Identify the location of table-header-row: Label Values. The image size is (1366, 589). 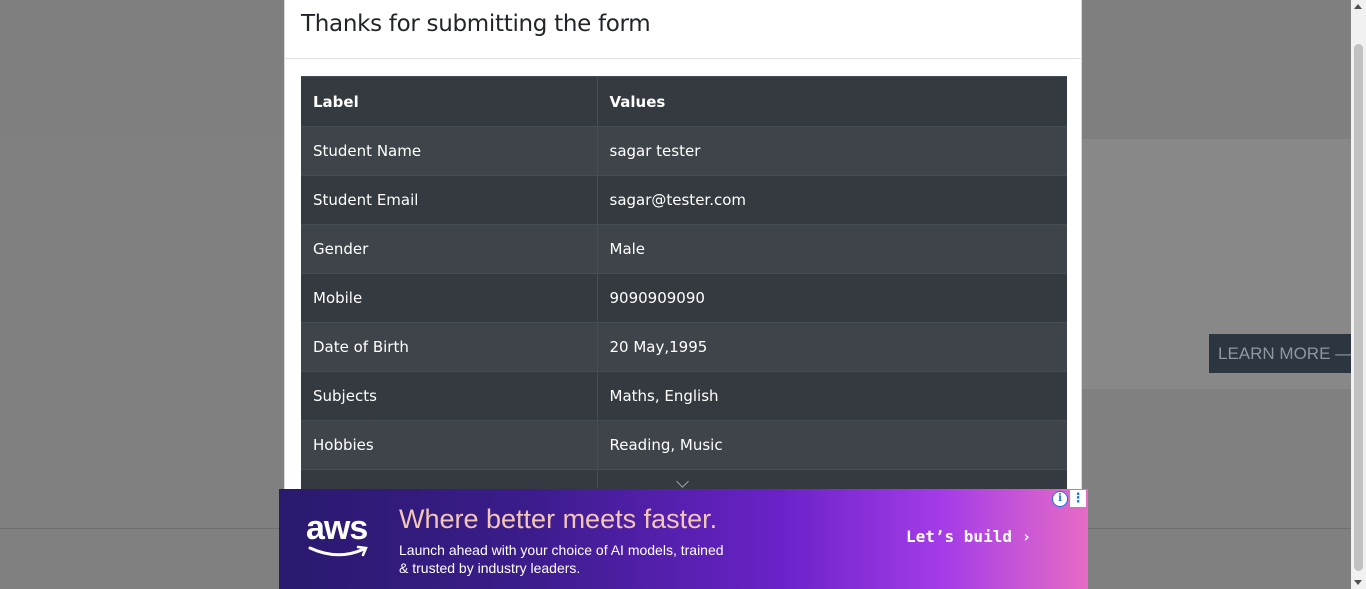
(684, 101).